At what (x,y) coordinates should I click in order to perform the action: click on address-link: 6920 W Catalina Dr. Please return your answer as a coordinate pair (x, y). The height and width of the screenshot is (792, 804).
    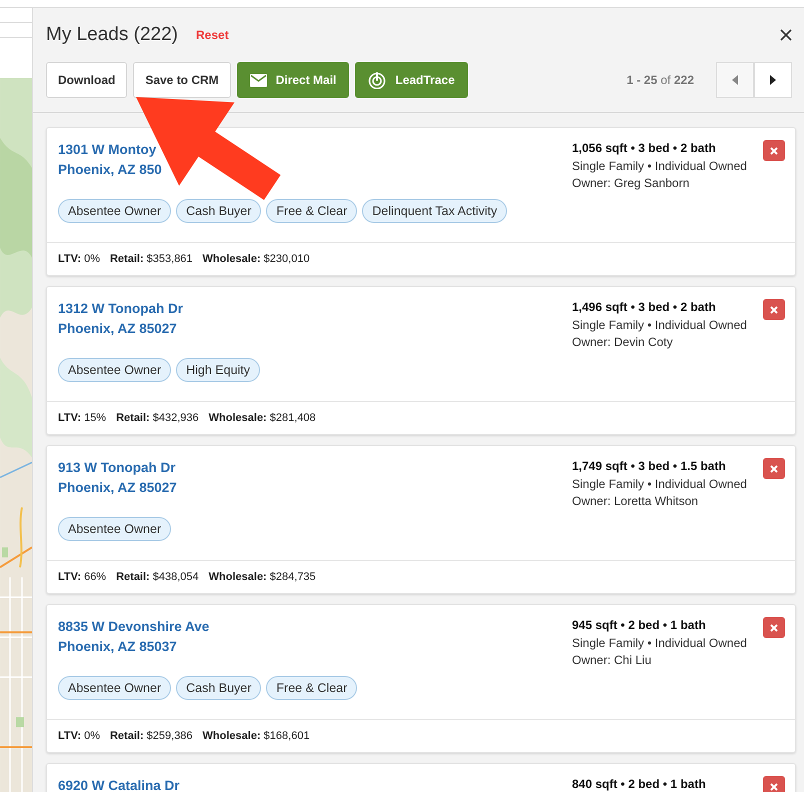
    Looking at the image, I should click on (315, 784).